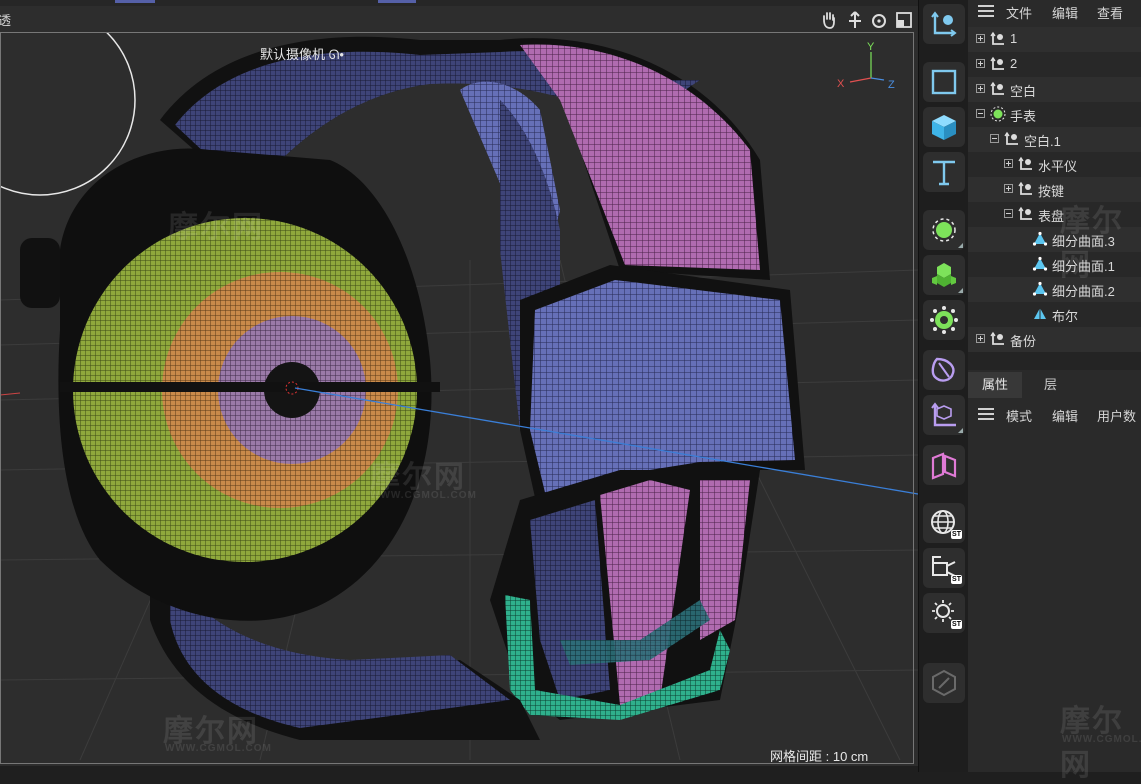  Describe the element at coordinates (904, 20) in the screenshot. I see `maximize-view-icon` at that location.